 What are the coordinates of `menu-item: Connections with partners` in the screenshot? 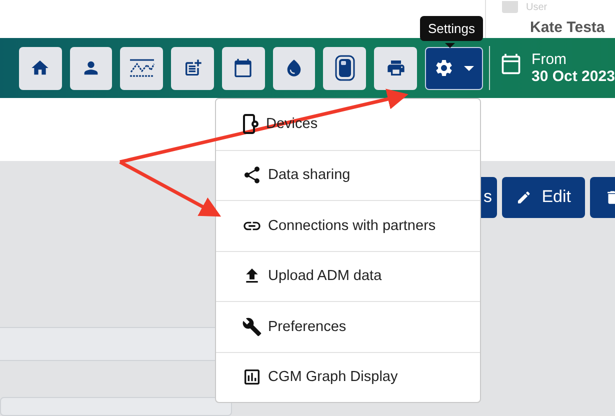 It's located at (348, 225).